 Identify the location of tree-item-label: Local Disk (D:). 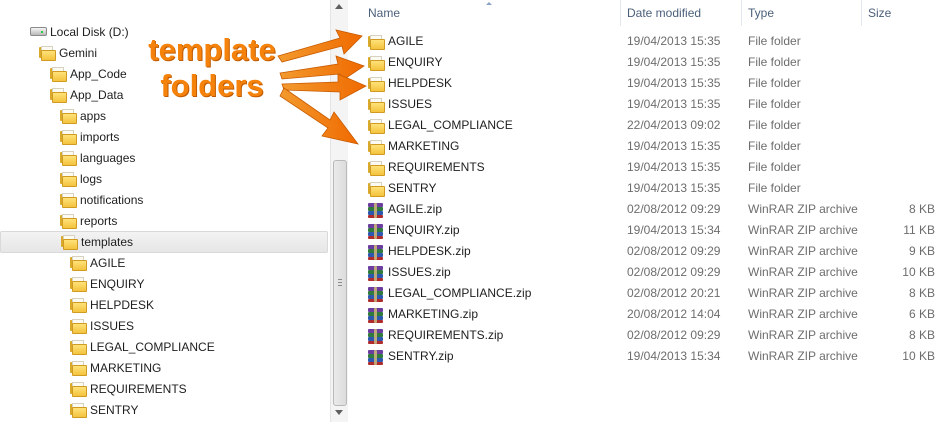
(89, 32).